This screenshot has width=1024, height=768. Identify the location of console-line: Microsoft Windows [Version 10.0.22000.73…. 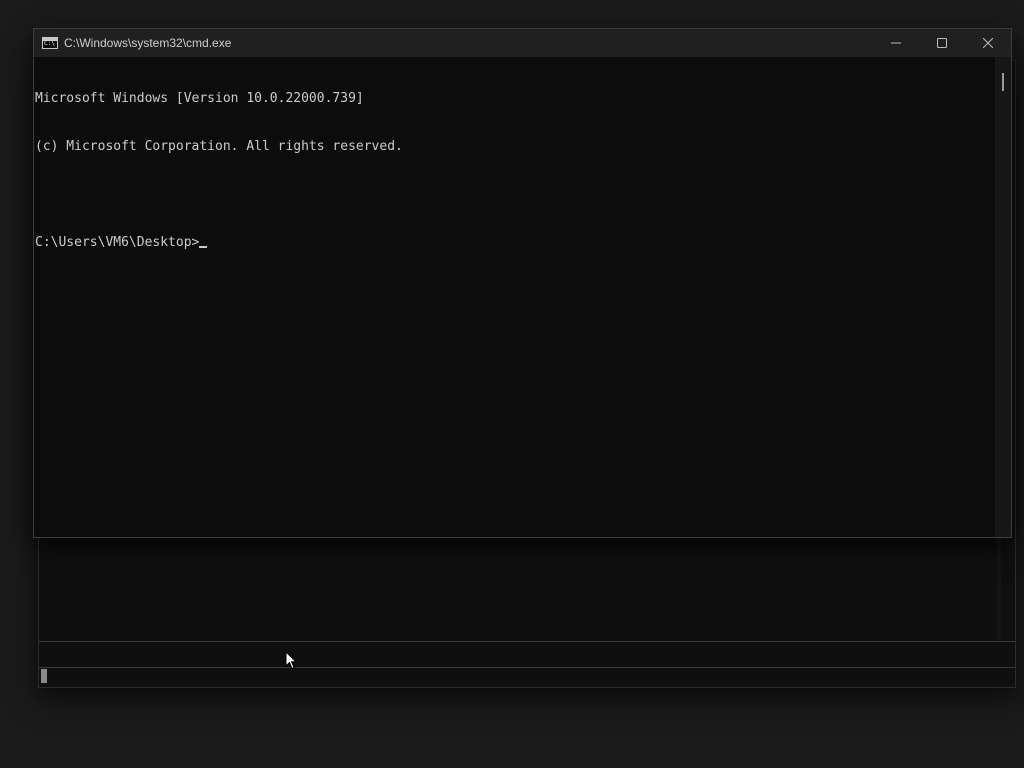
(199, 98).